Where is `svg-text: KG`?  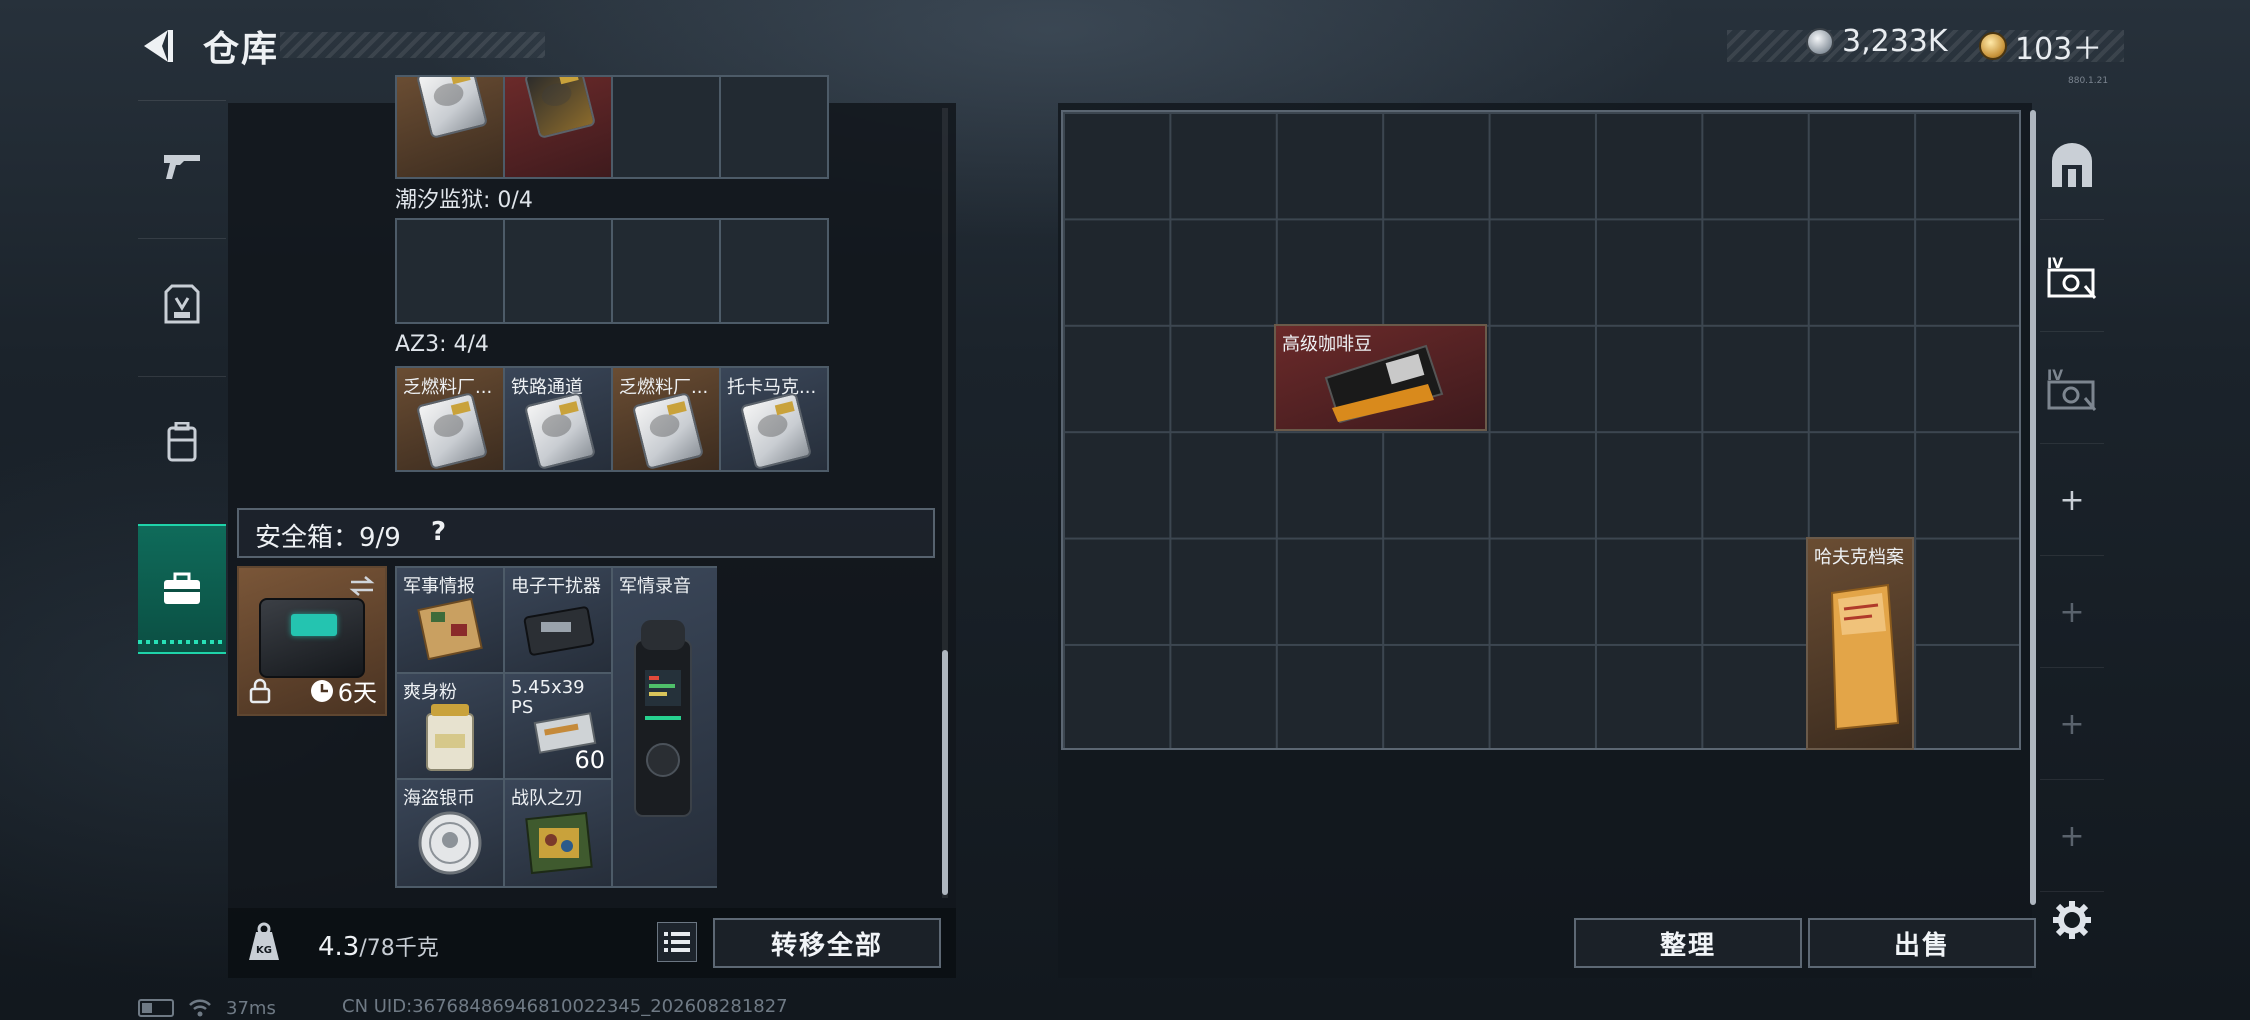
svg-text: KG is located at coordinates (264, 950).